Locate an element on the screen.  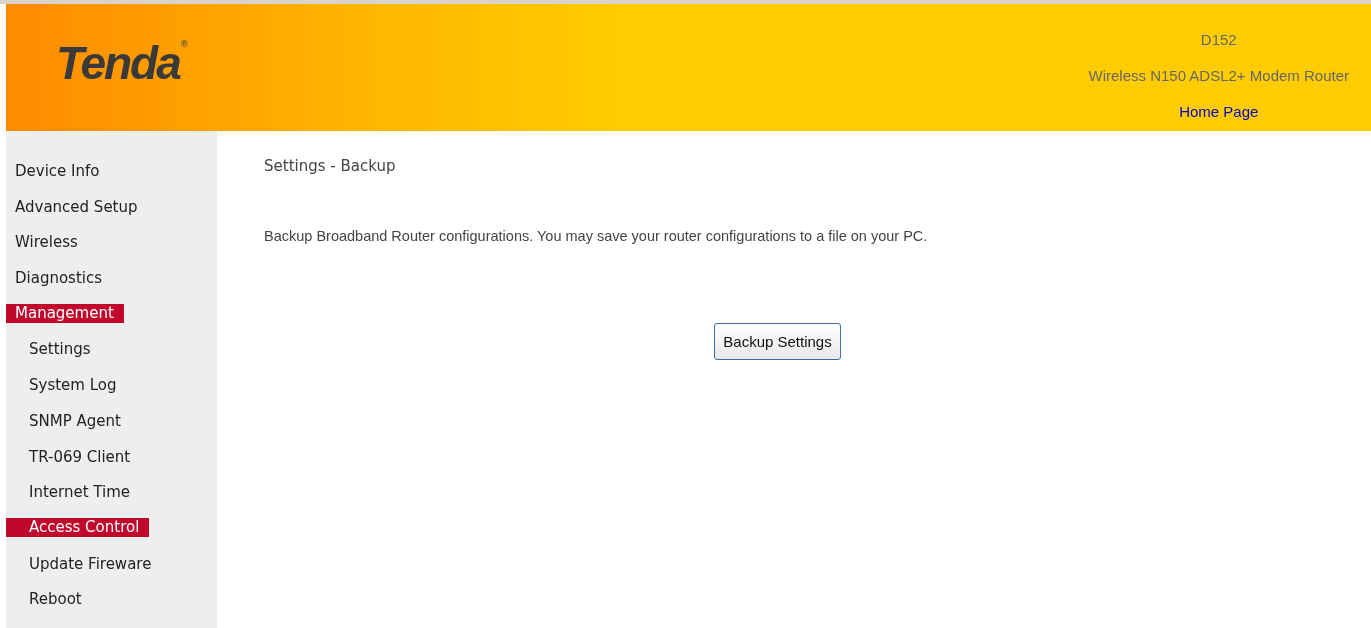
menu-item: Access Control is located at coordinates (78, 528).